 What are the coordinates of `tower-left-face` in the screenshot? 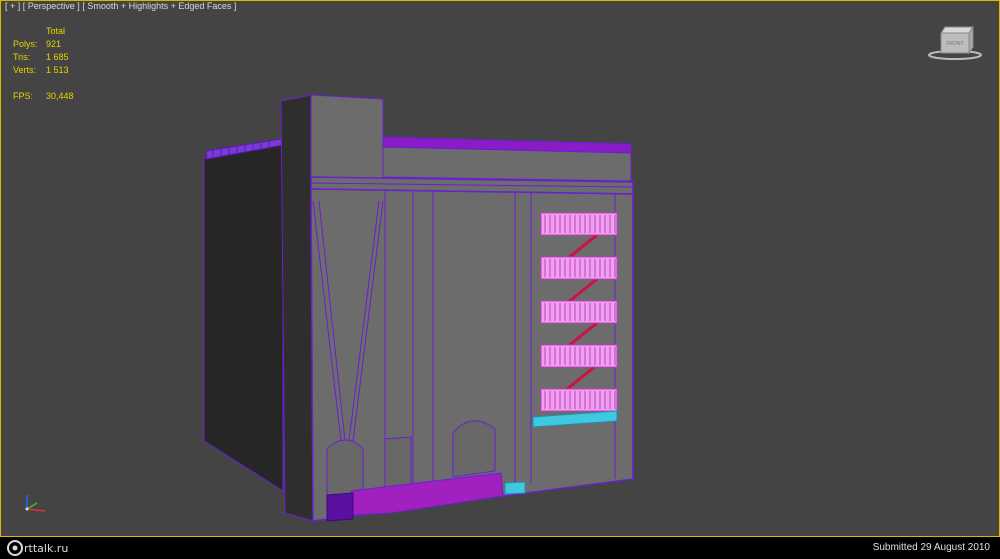 It's located at (297, 308).